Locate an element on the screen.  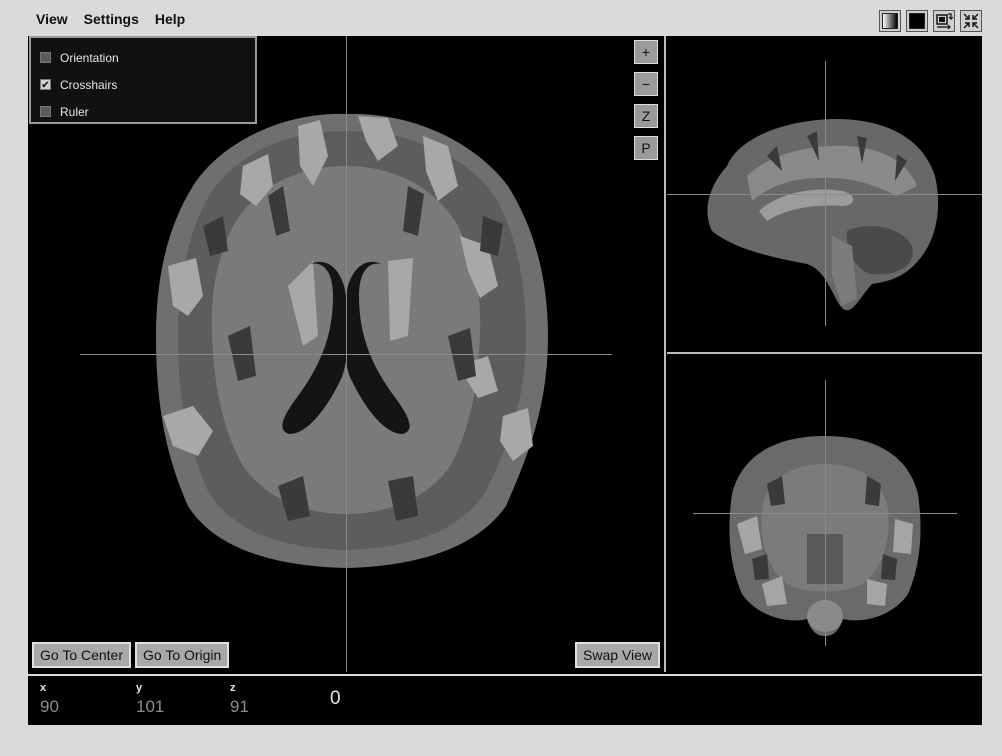
sagittal-brain-image is located at coordinates (824, 193).